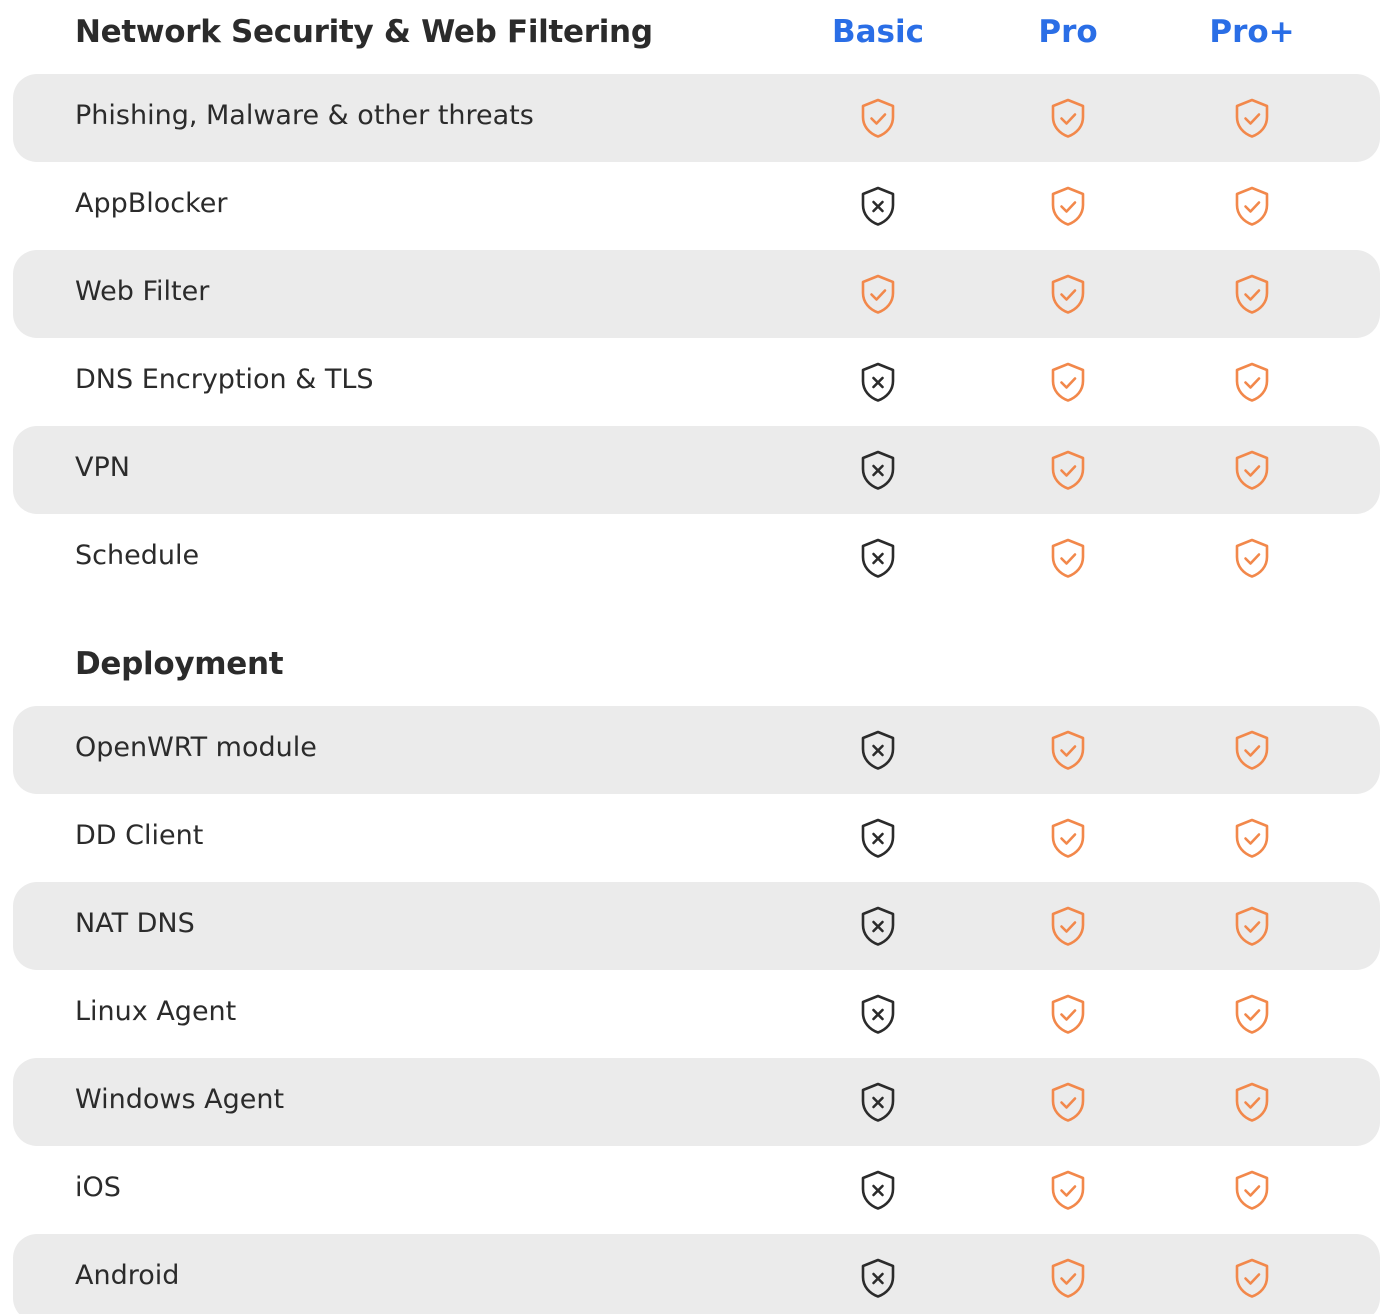  I want to click on feature-row: Linux Agent, so click(696, 1014).